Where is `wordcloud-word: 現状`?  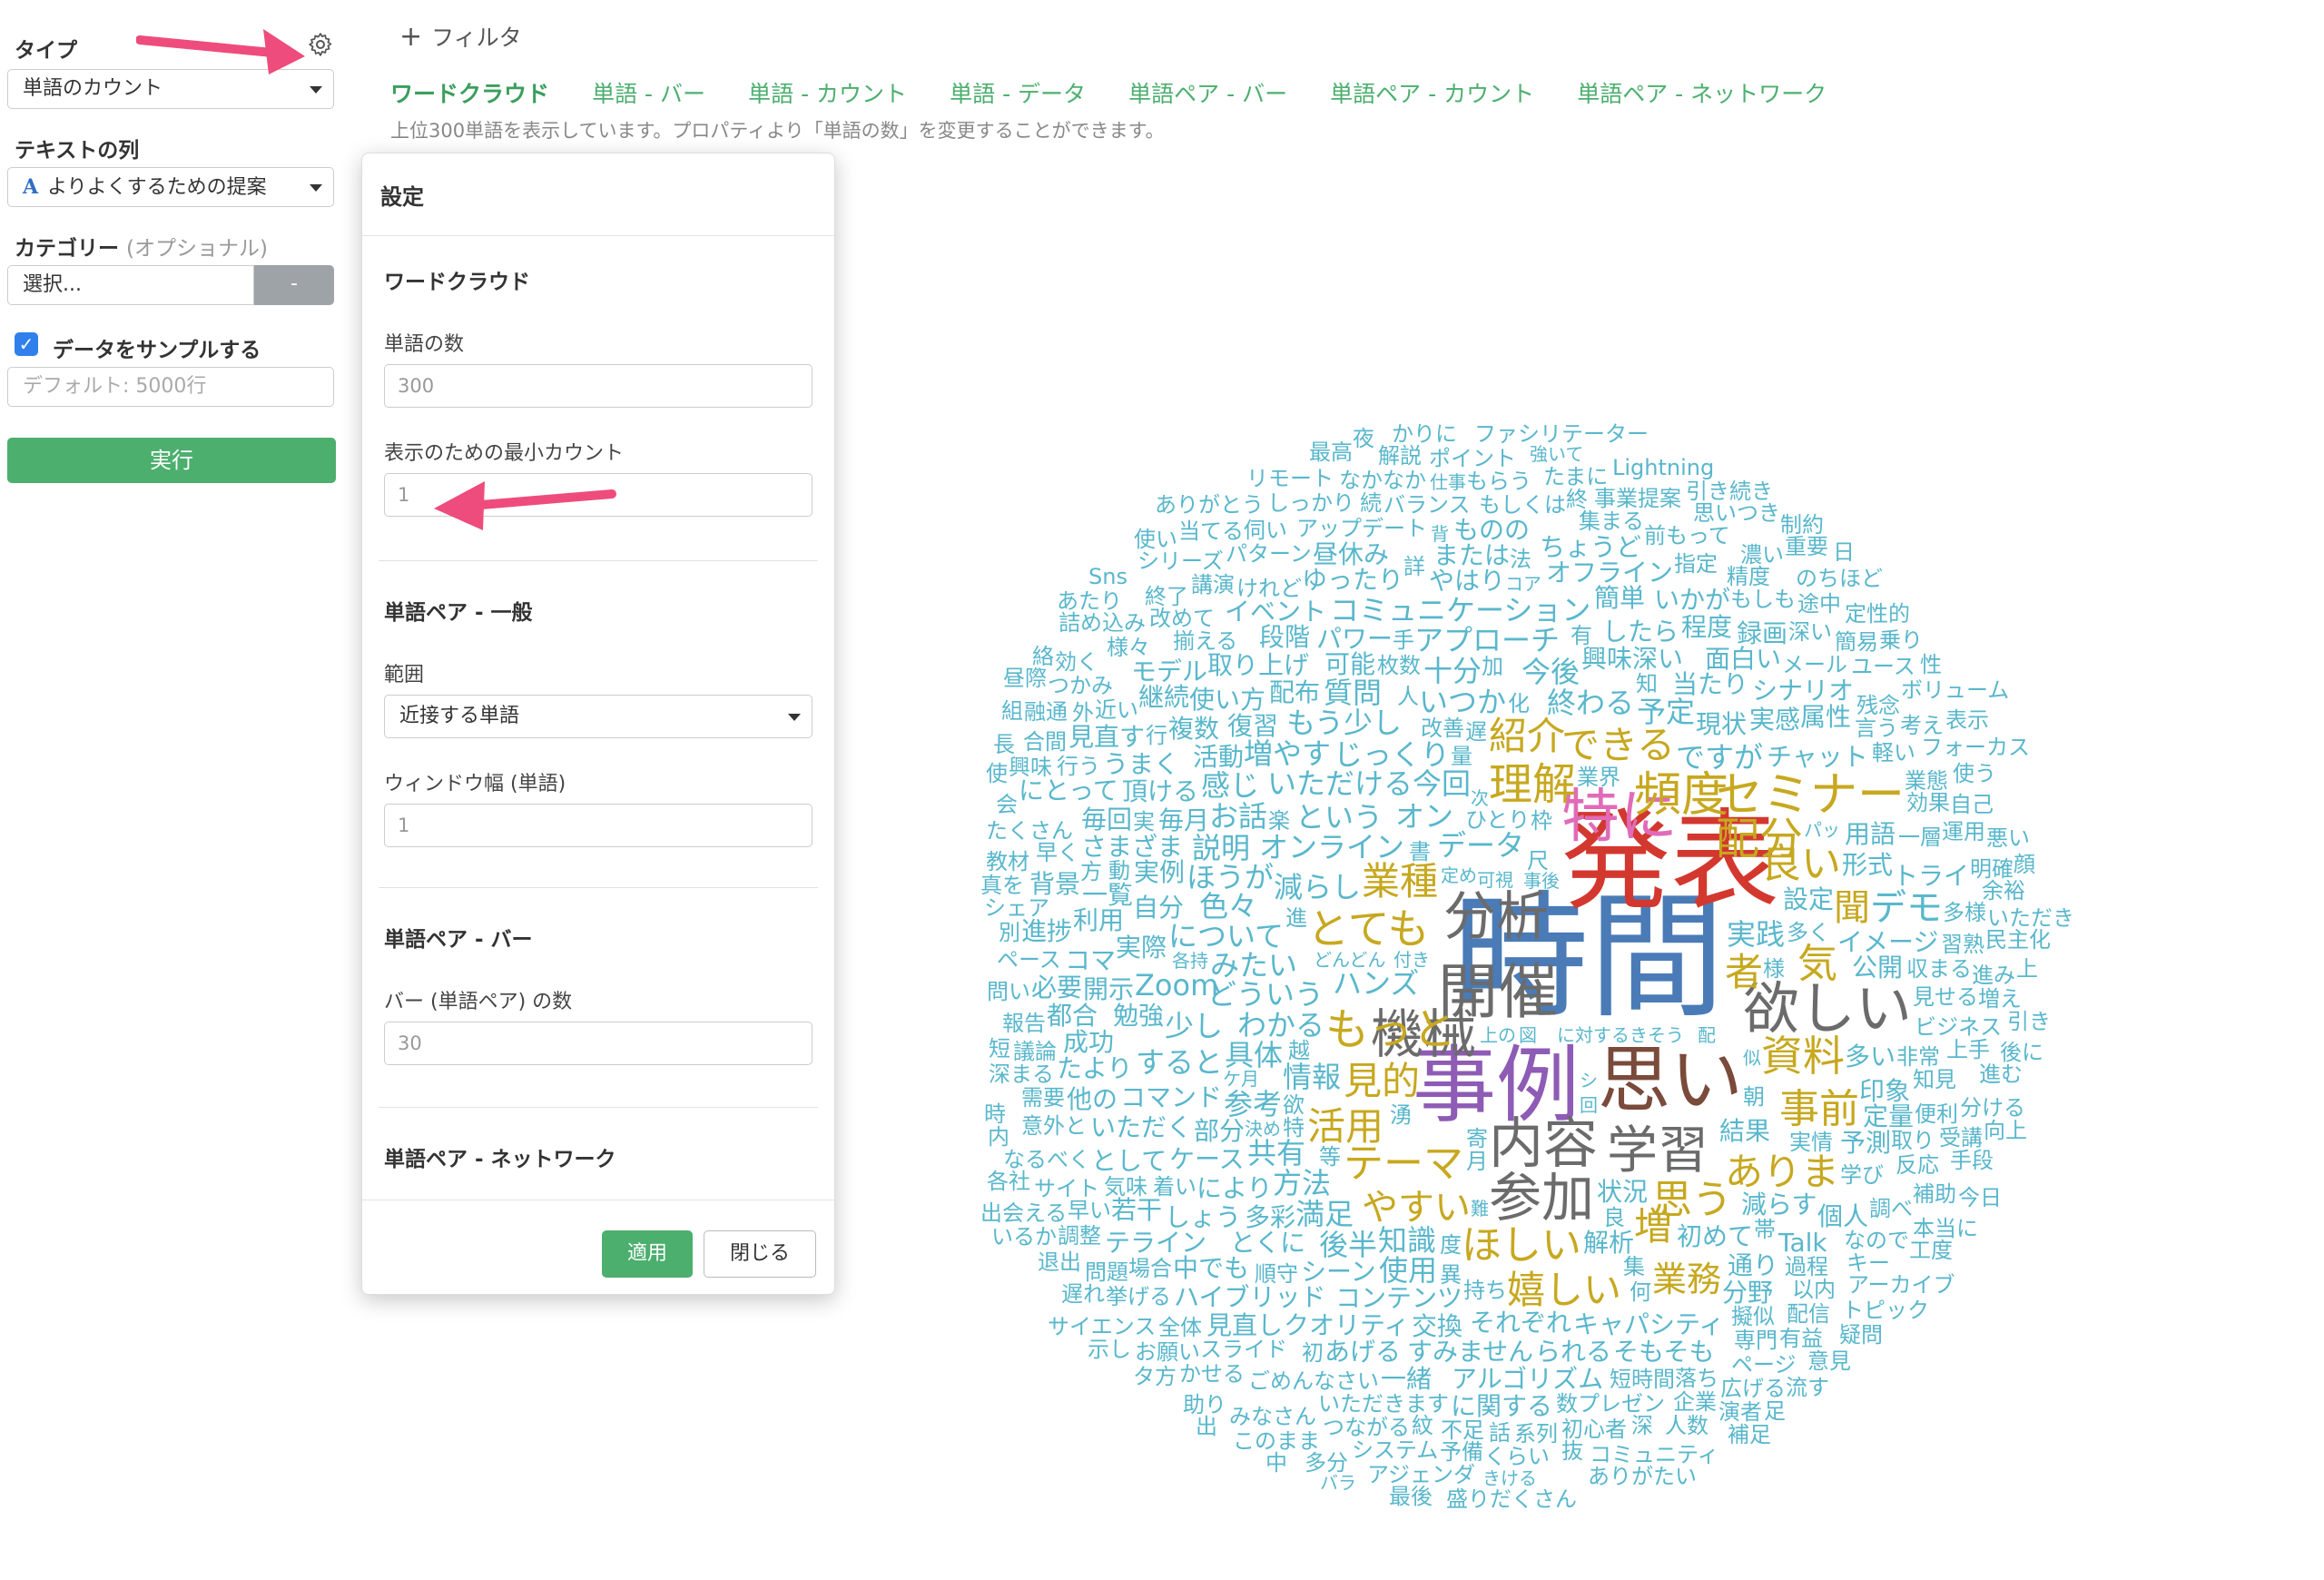 wordcloud-word: 現状 is located at coordinates (1722, 724).